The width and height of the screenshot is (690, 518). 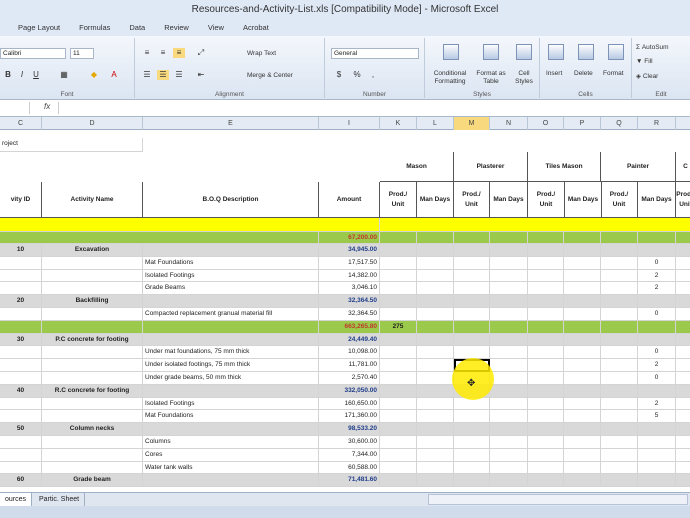 I want to click on fx-icon: fx, so click(x=47, y=106).